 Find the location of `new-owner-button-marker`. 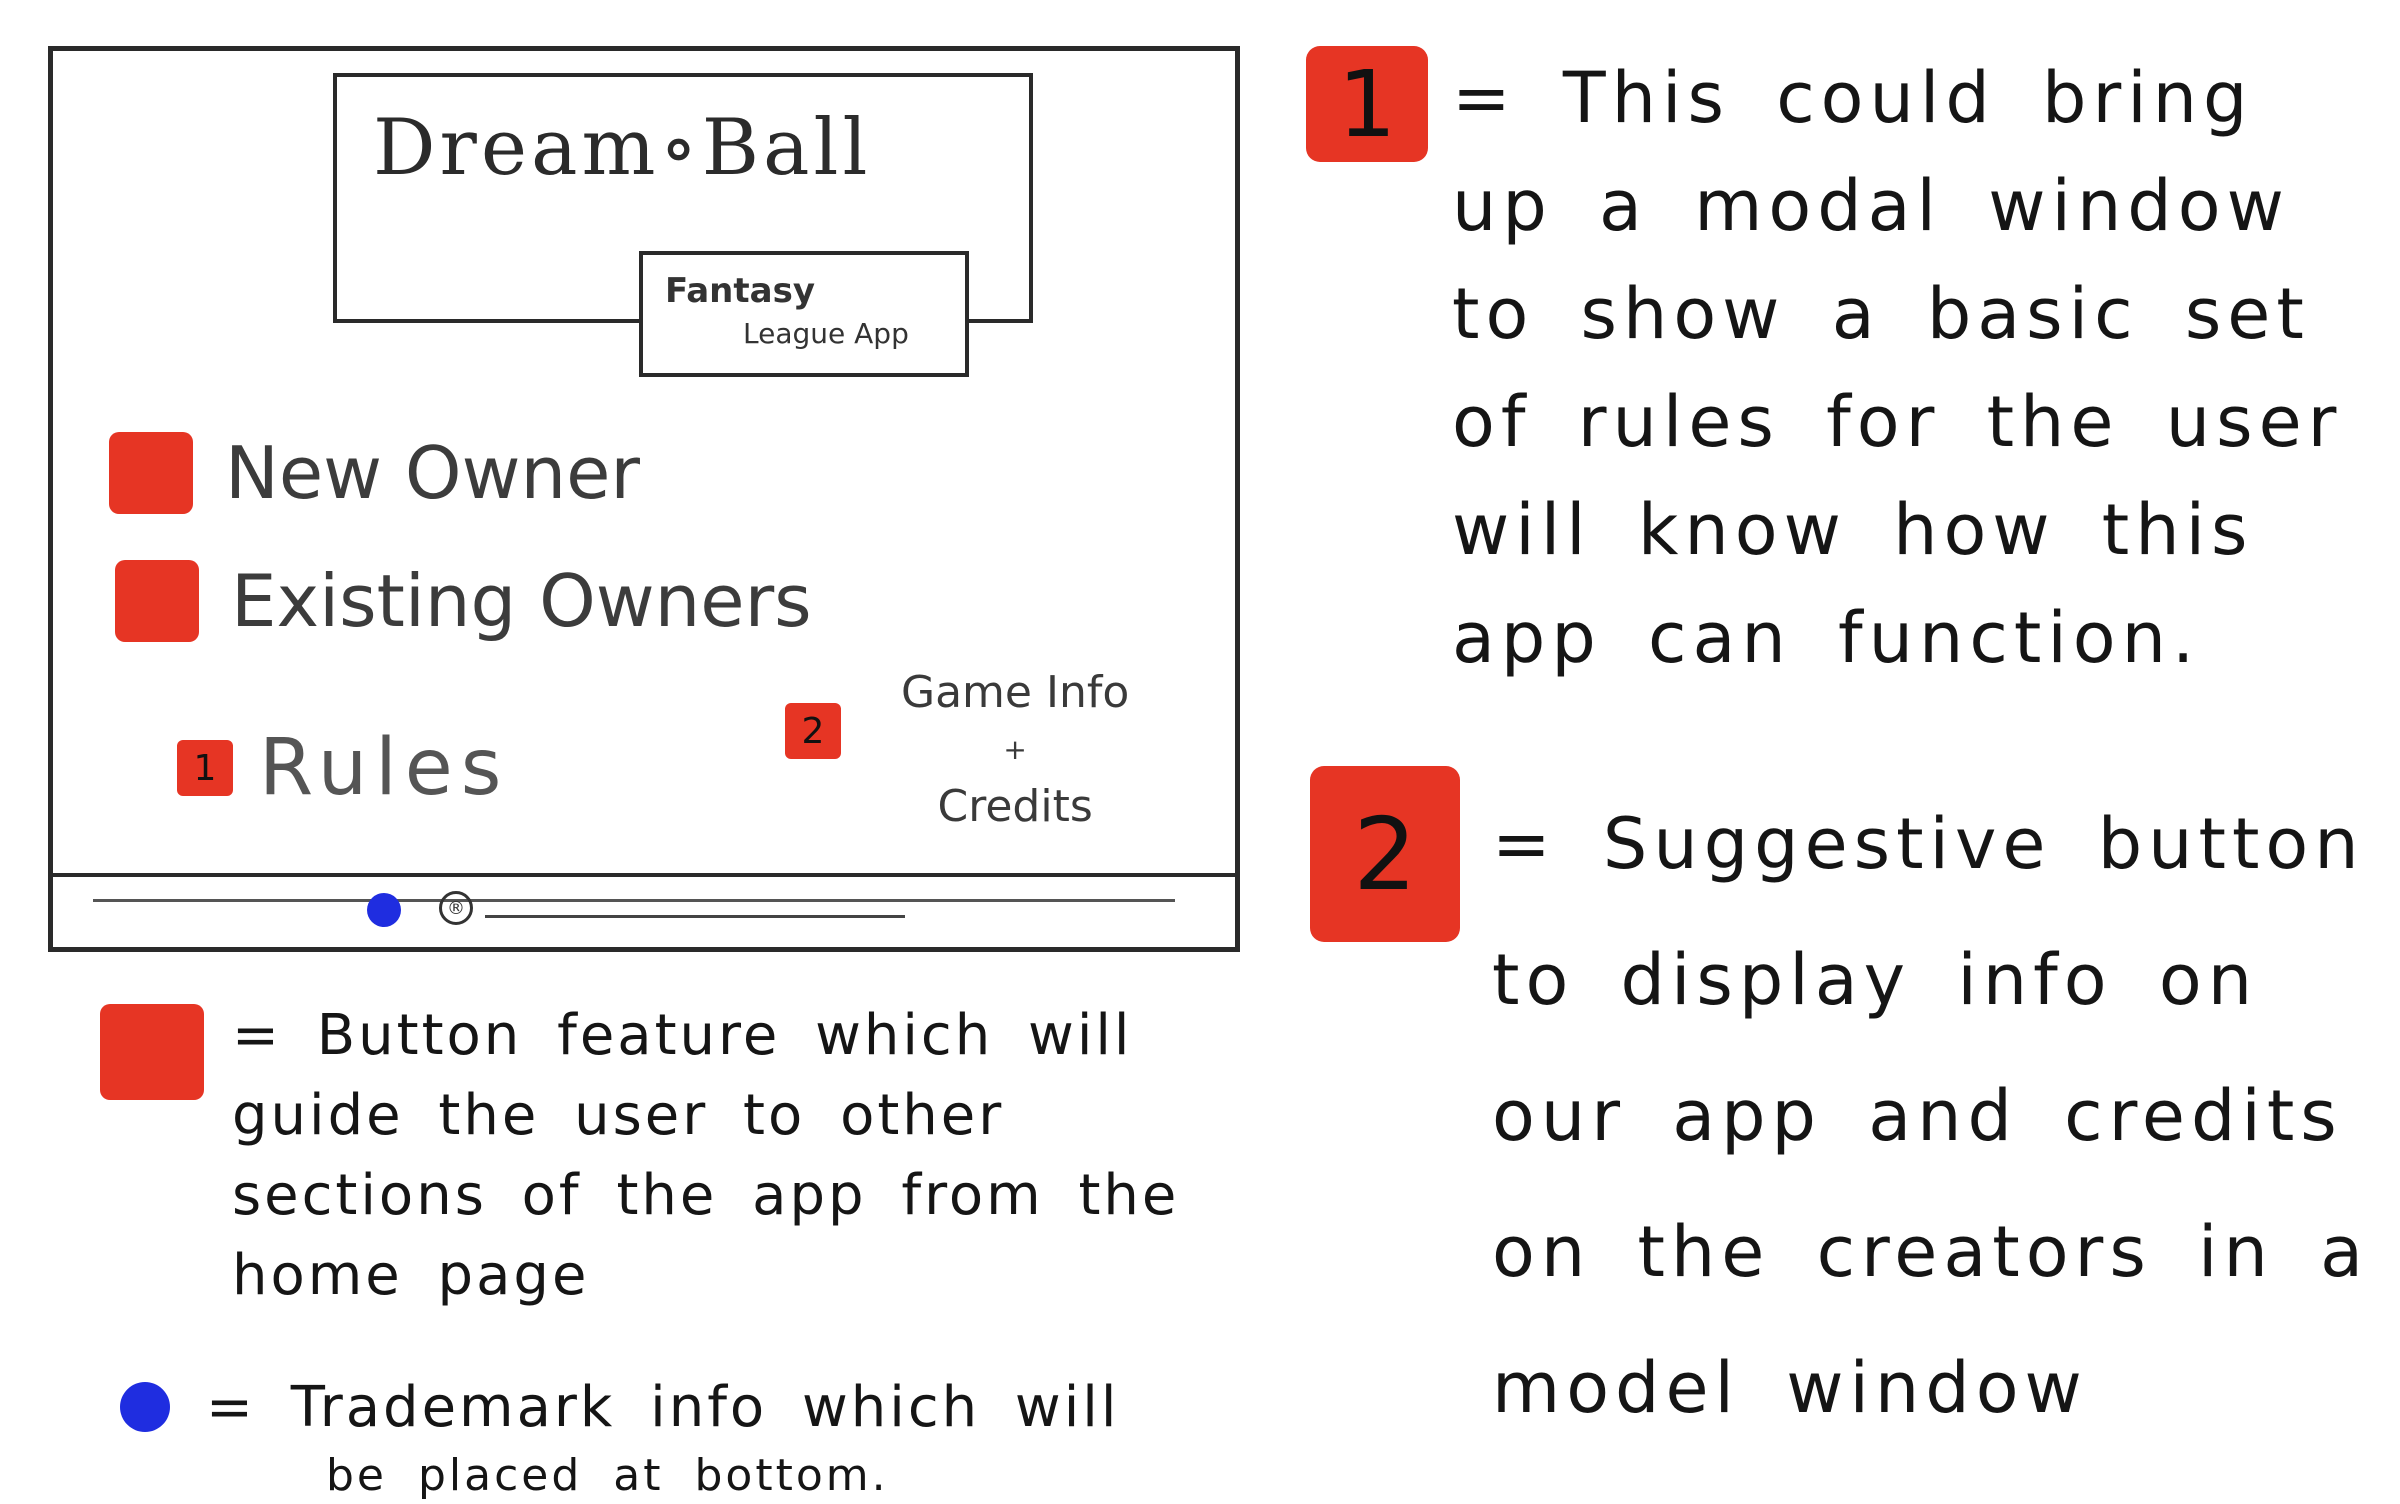

new-owner-button-marker is located at coordinates (151, 473).